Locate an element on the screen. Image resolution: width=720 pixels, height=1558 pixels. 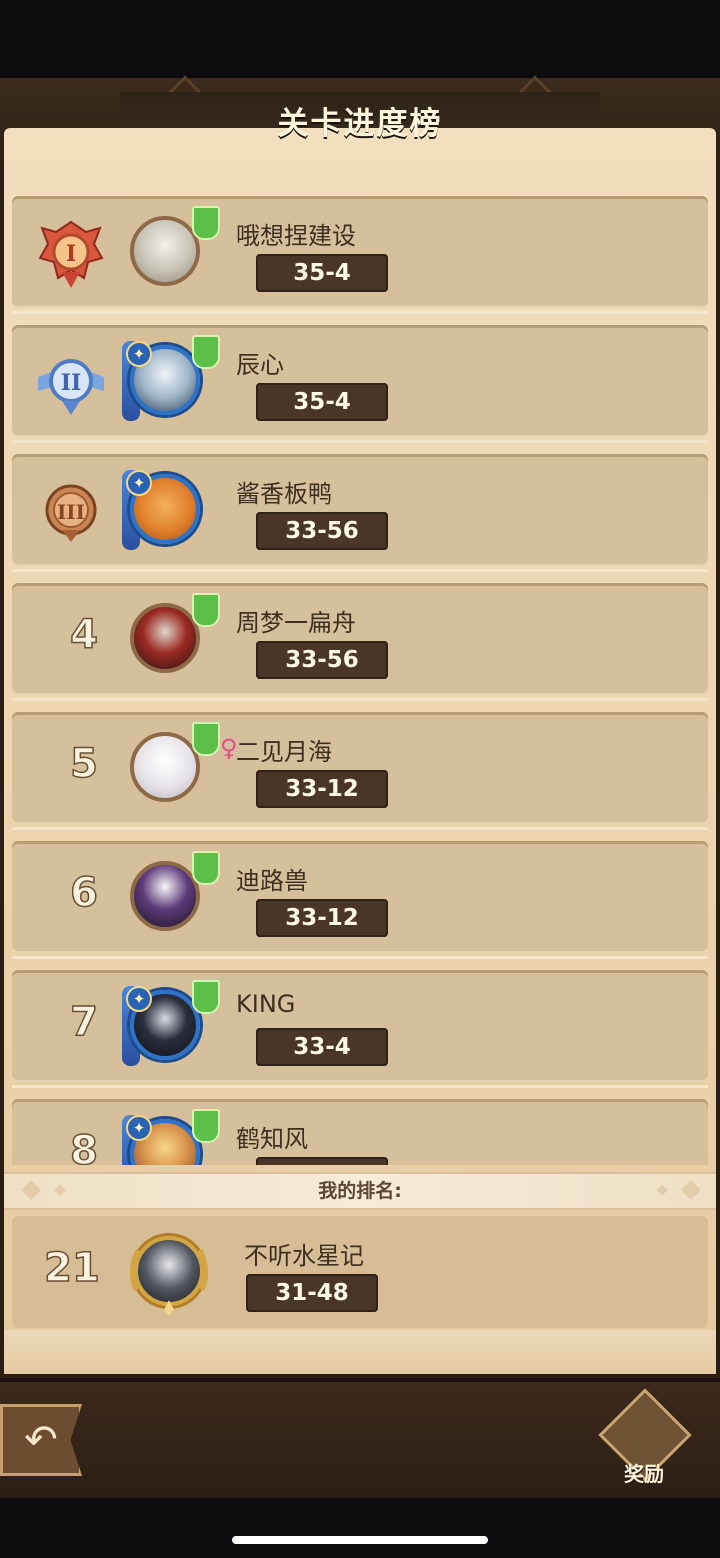
leaderboard-row-5: 5 ♀ 二见月海 33-12 is located at coordinates (360, 771).